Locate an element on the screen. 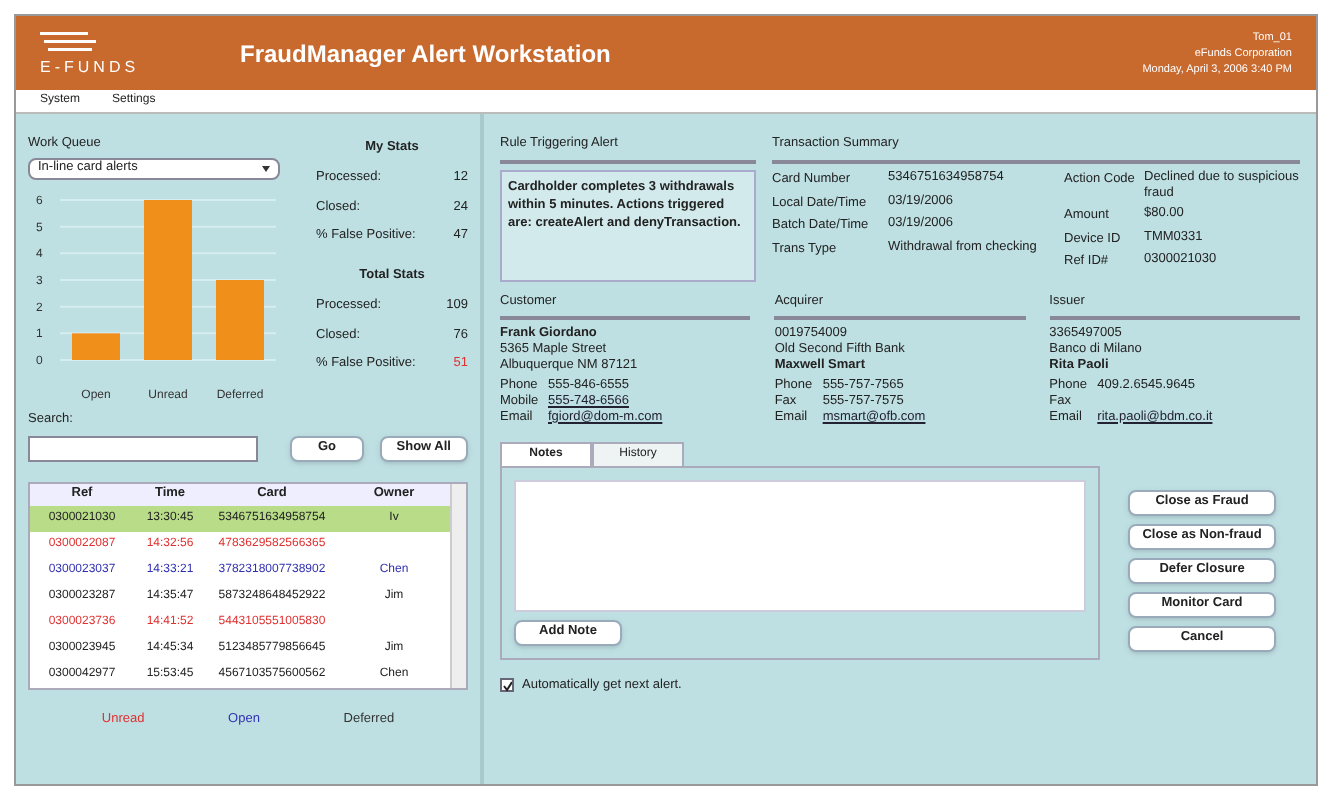  logo-icon is located at coordinates (70, 41).